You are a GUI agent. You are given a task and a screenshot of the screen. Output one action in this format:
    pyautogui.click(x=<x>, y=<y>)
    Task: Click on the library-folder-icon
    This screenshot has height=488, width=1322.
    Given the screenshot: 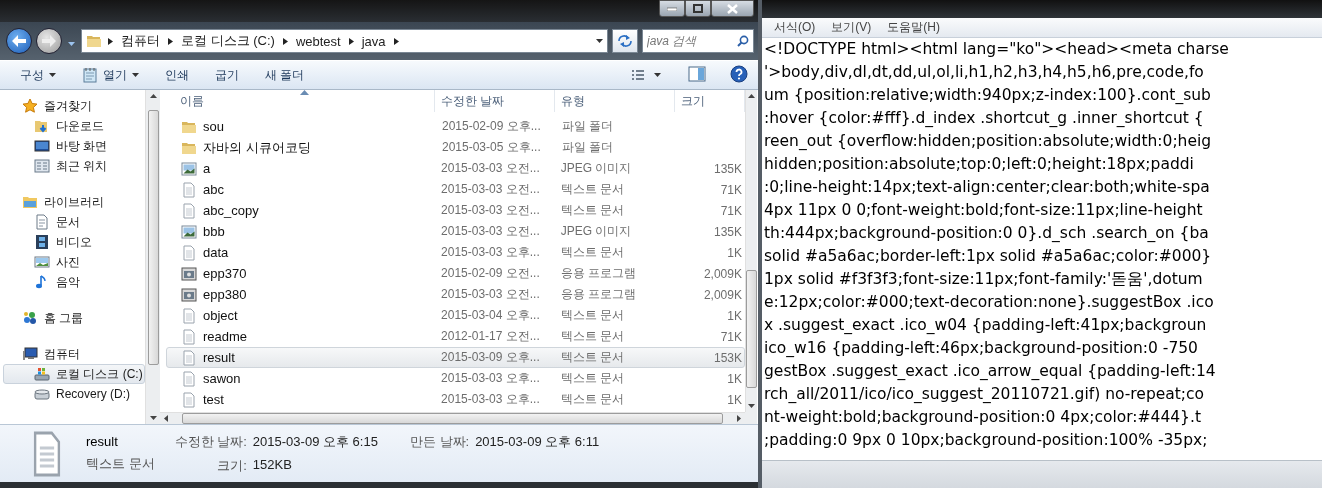 What is the action you would take?
    pyautogui.click(x=30, y=202)
    